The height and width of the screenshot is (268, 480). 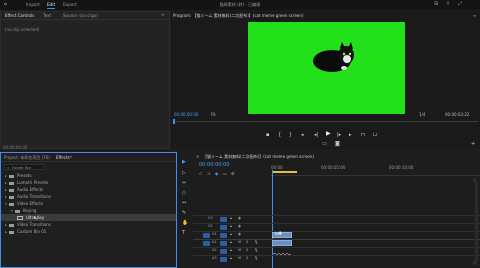 What do you see at coordinates (28, 224) in the screenshot?
I see `tree-item-video-transitions: ▸ Video Transitions` at bounding box center [28, 224].